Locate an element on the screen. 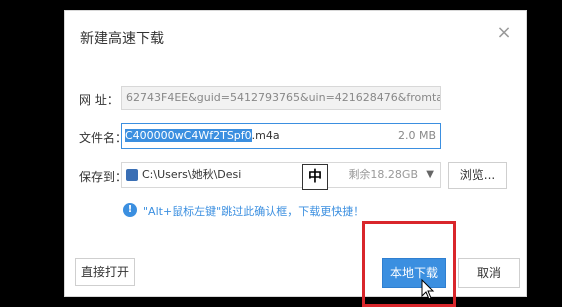 This screenshot has height=307, width=562. url-label: 网 址： is located at coordinates (99, 100).